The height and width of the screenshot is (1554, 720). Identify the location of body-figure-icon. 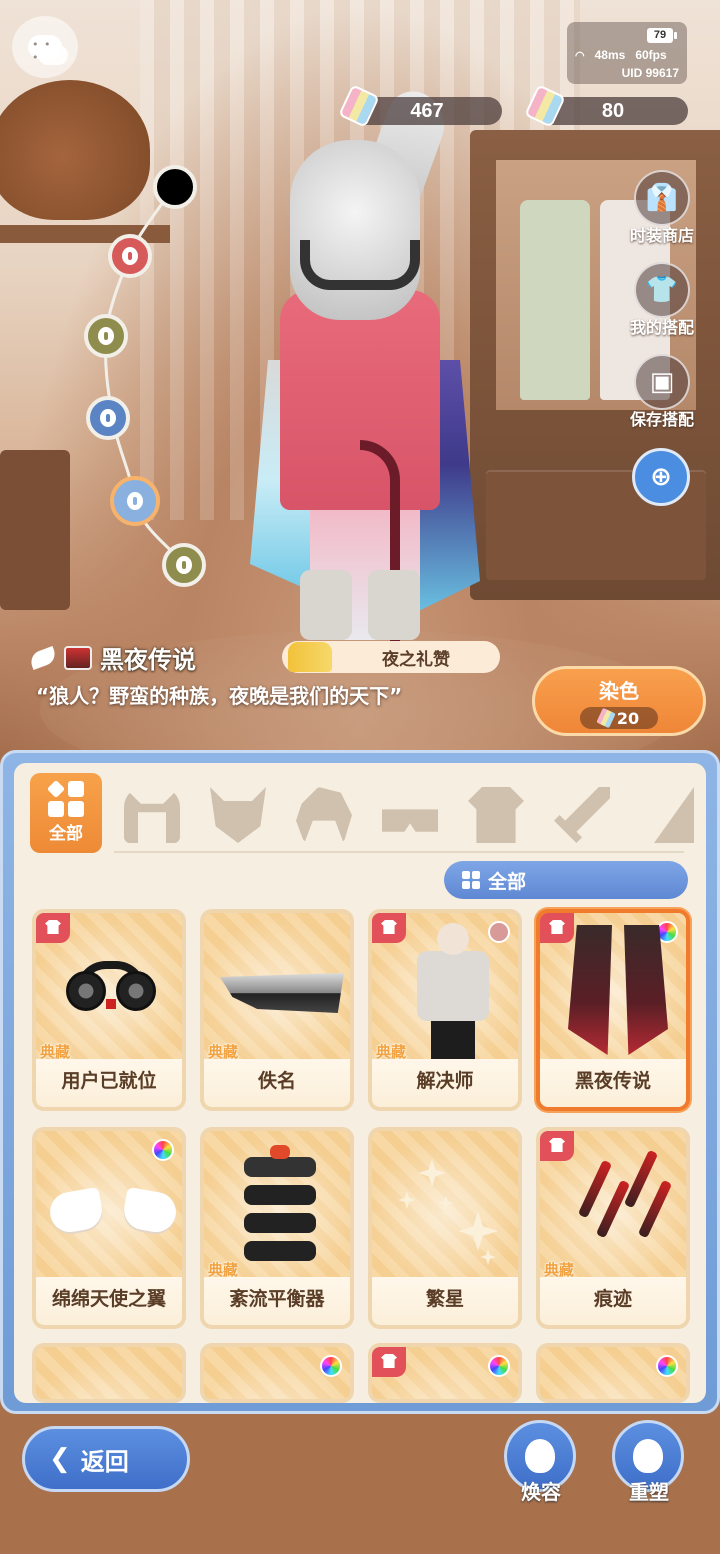
(648, 1456).